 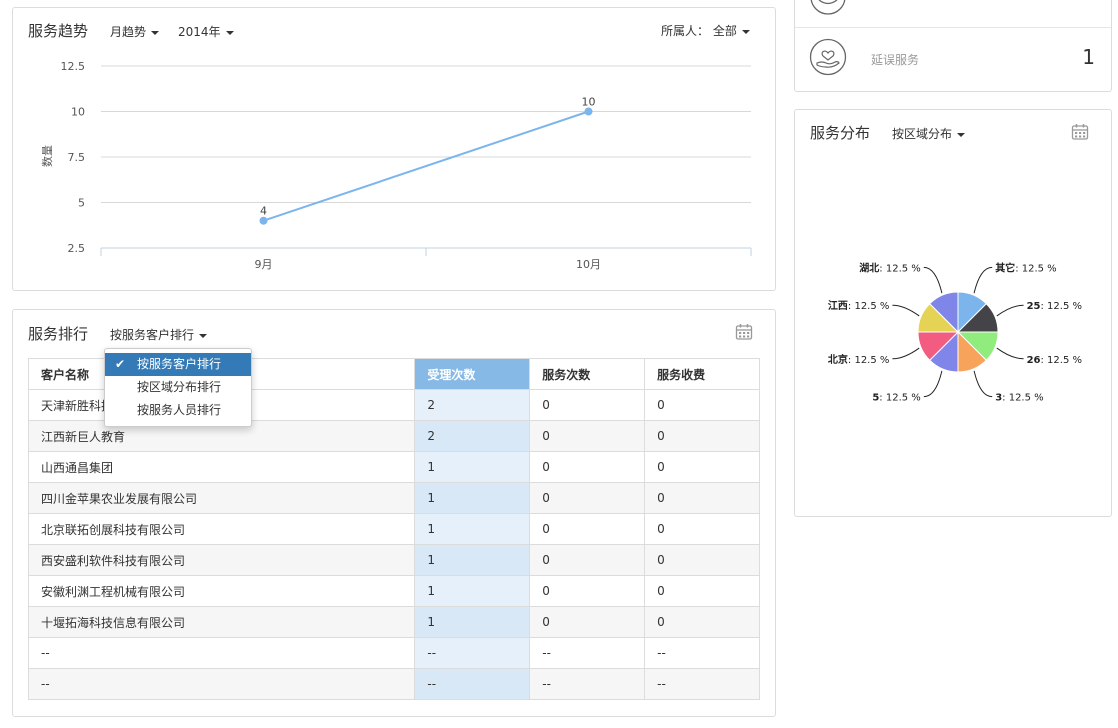 I want to click on service-stats-panel: 延误服务 1, so click(x=953, y=46).